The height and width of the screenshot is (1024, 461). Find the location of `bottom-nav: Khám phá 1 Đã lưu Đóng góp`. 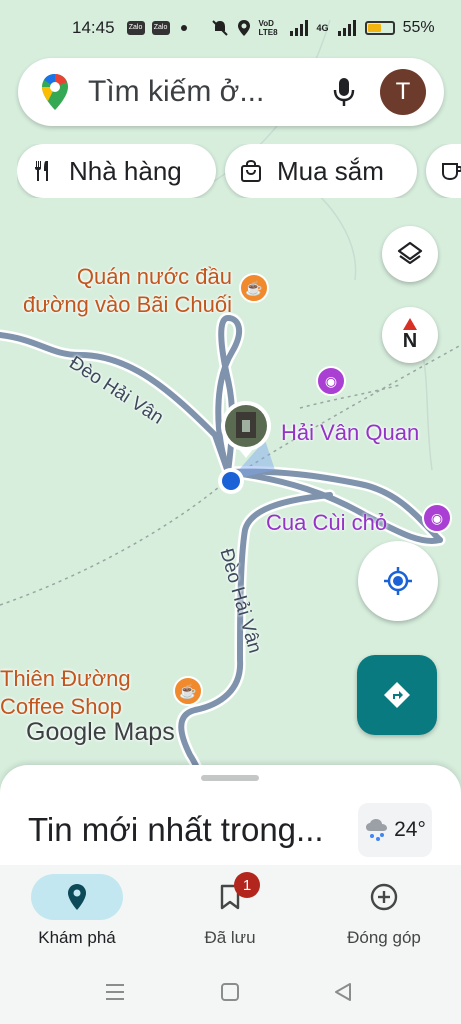

bottom-nav: Khám phá 1 Đã lưu Đóng góp is located at coordinates (230, 915).